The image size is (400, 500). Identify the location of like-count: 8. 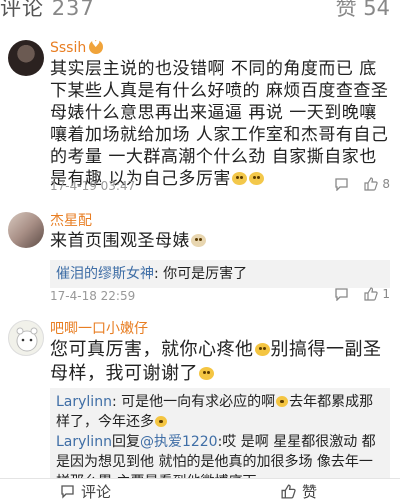
(386, 184).